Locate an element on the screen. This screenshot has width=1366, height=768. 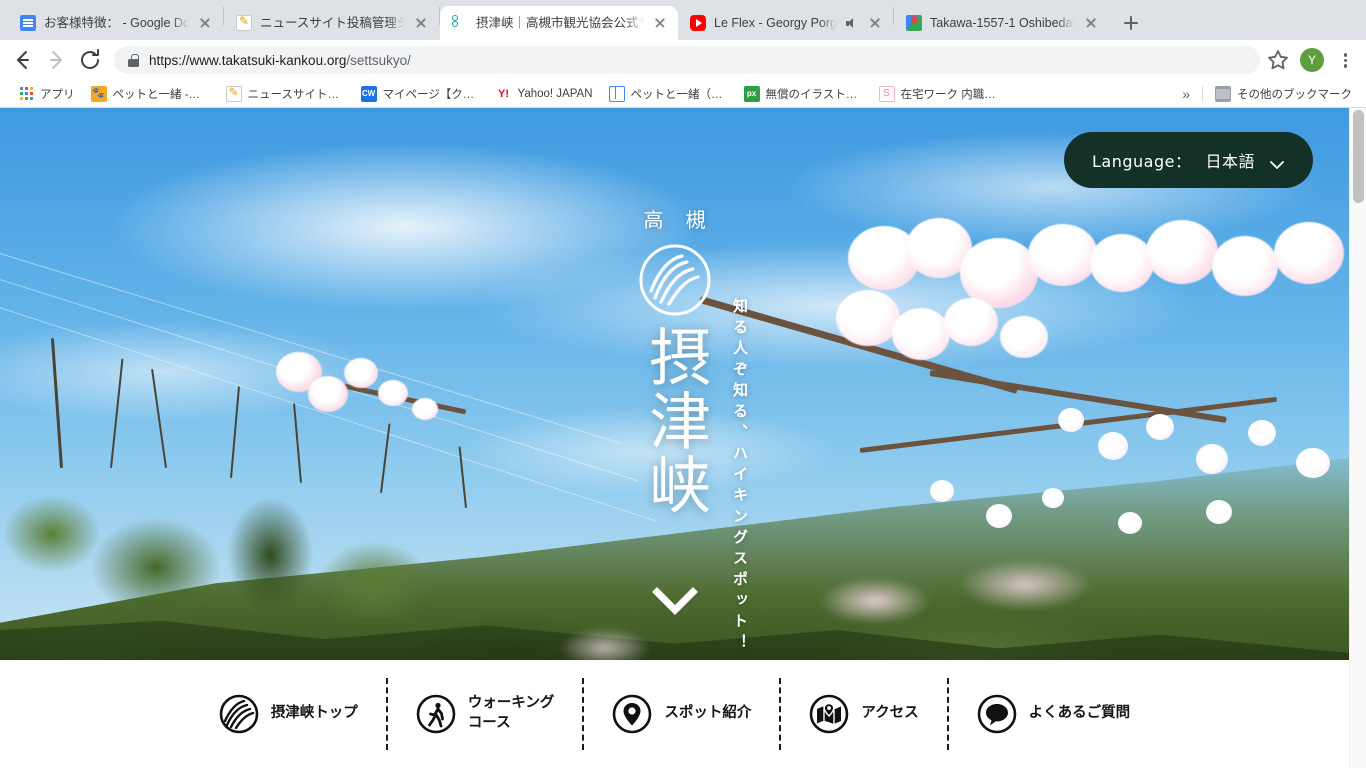
table-icon is located at coordinates (616, 93).